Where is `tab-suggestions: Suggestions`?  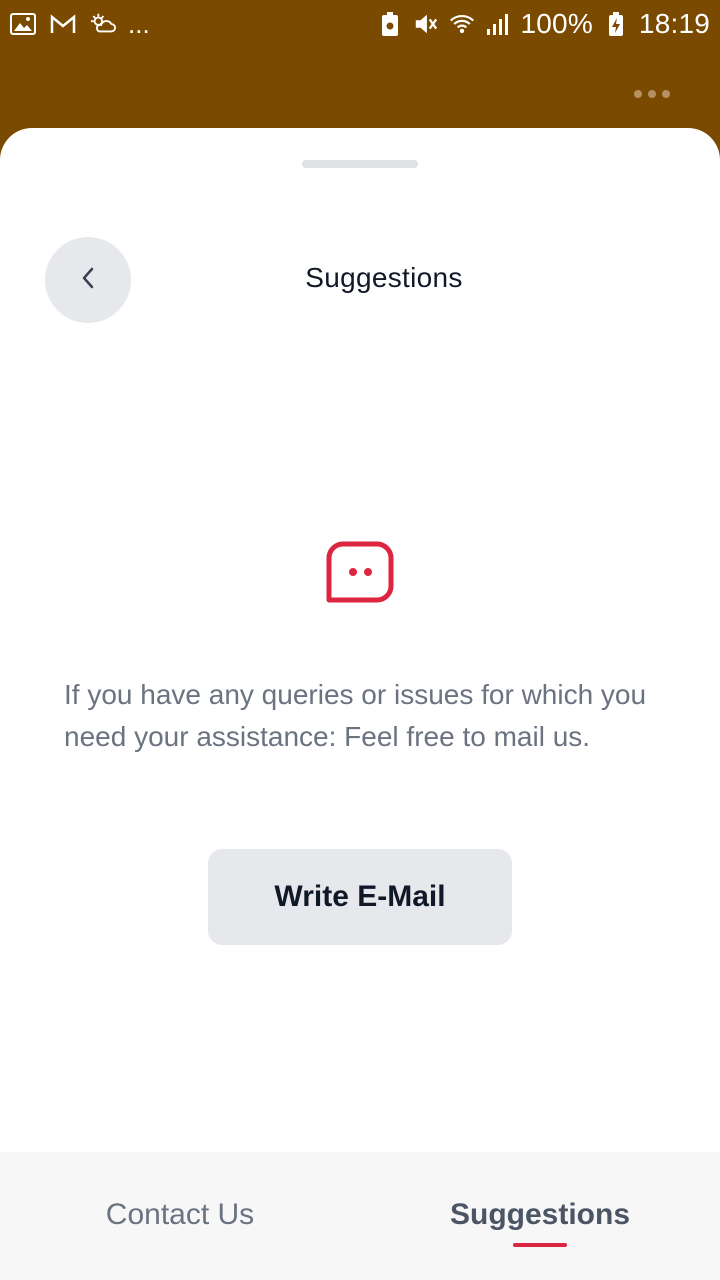 tab-suggestions: Suggestions is located at coordinates (540, 1216).